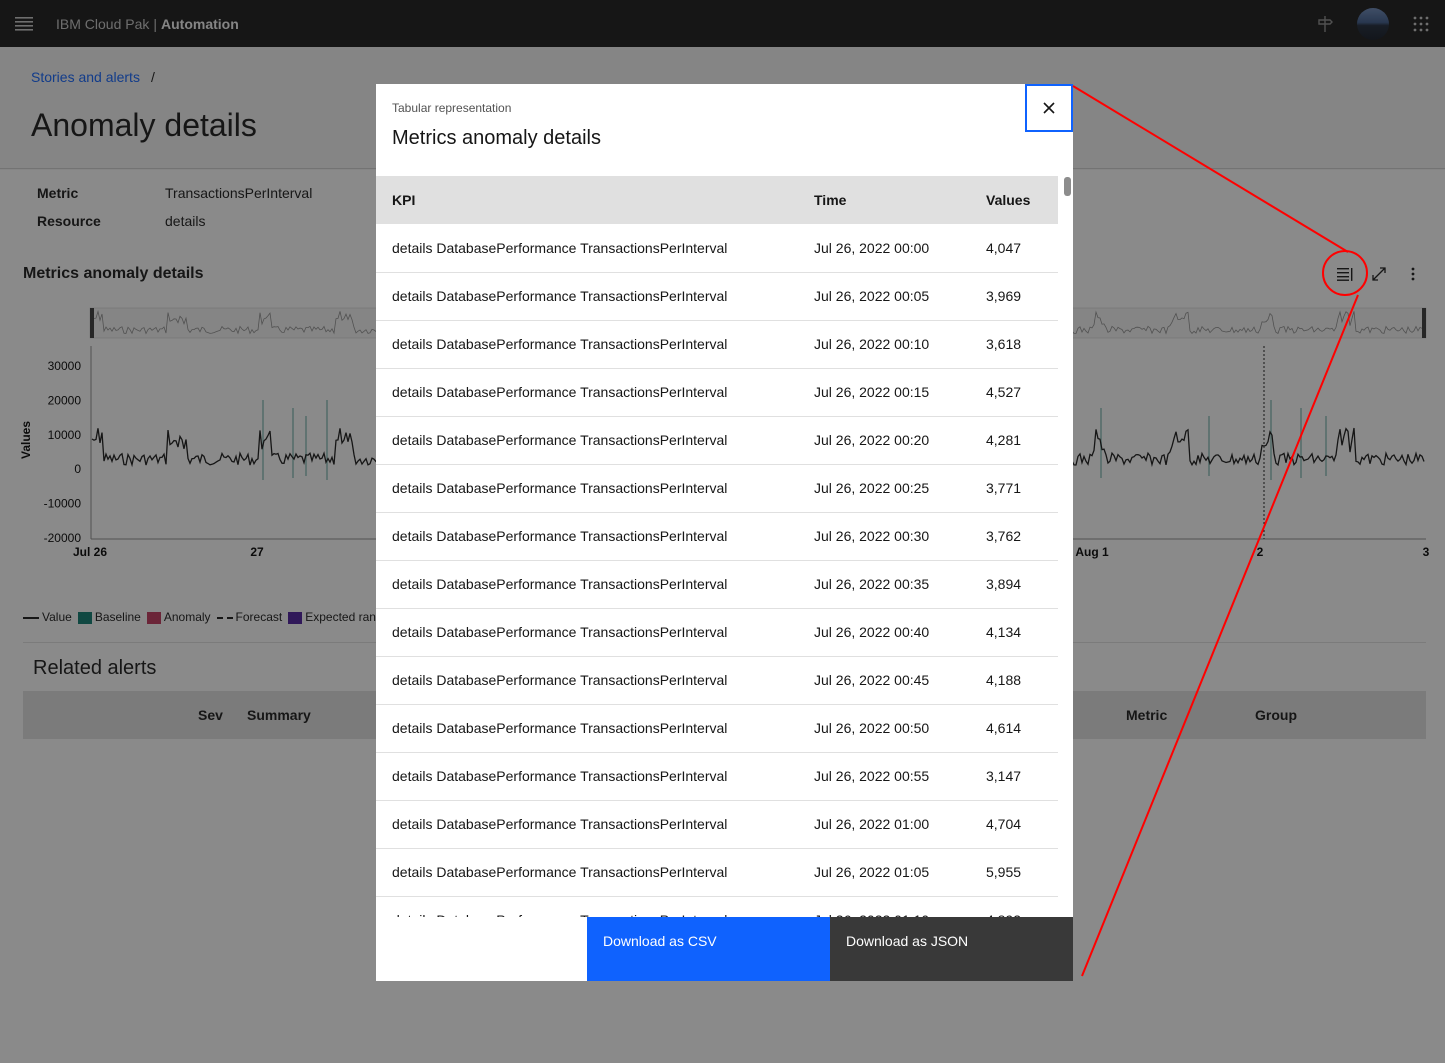 Image resolution: width=1445 pixels, height=1063 pixels. Describe the element at coordinates (884, 440) in the screenshot. I see `cell-time: Jul 26, 2022 00:20` at that location.